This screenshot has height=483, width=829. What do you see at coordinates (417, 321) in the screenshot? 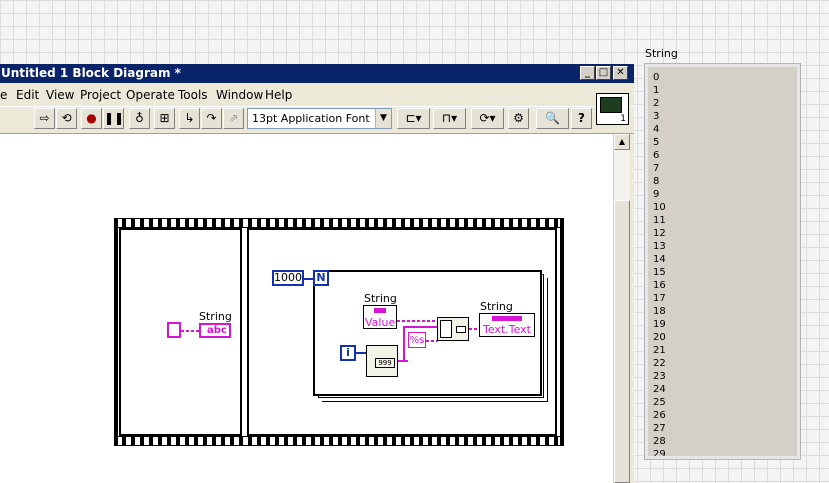
I see `string-wire-value` at bounding box center [417, 321].